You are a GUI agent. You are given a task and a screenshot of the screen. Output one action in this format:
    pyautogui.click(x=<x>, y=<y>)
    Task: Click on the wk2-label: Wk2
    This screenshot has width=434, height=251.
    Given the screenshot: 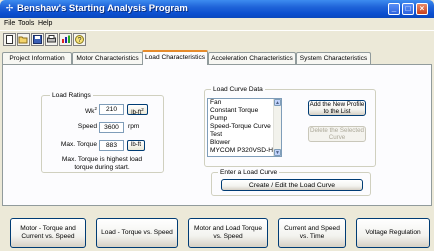 What is the action you would take?
    pyautogui.click(x=70, y=110)
    